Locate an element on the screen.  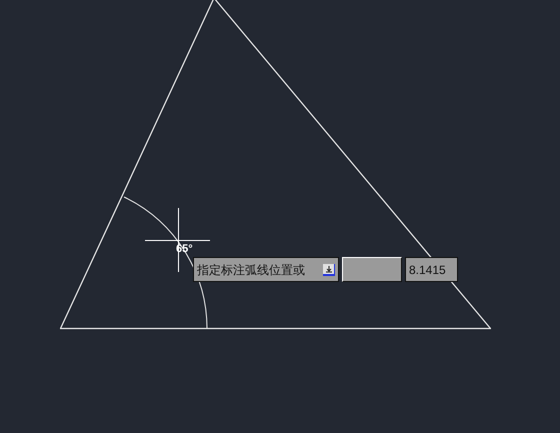
distance-field: 8.1415 is located at coordinates (431, 269).